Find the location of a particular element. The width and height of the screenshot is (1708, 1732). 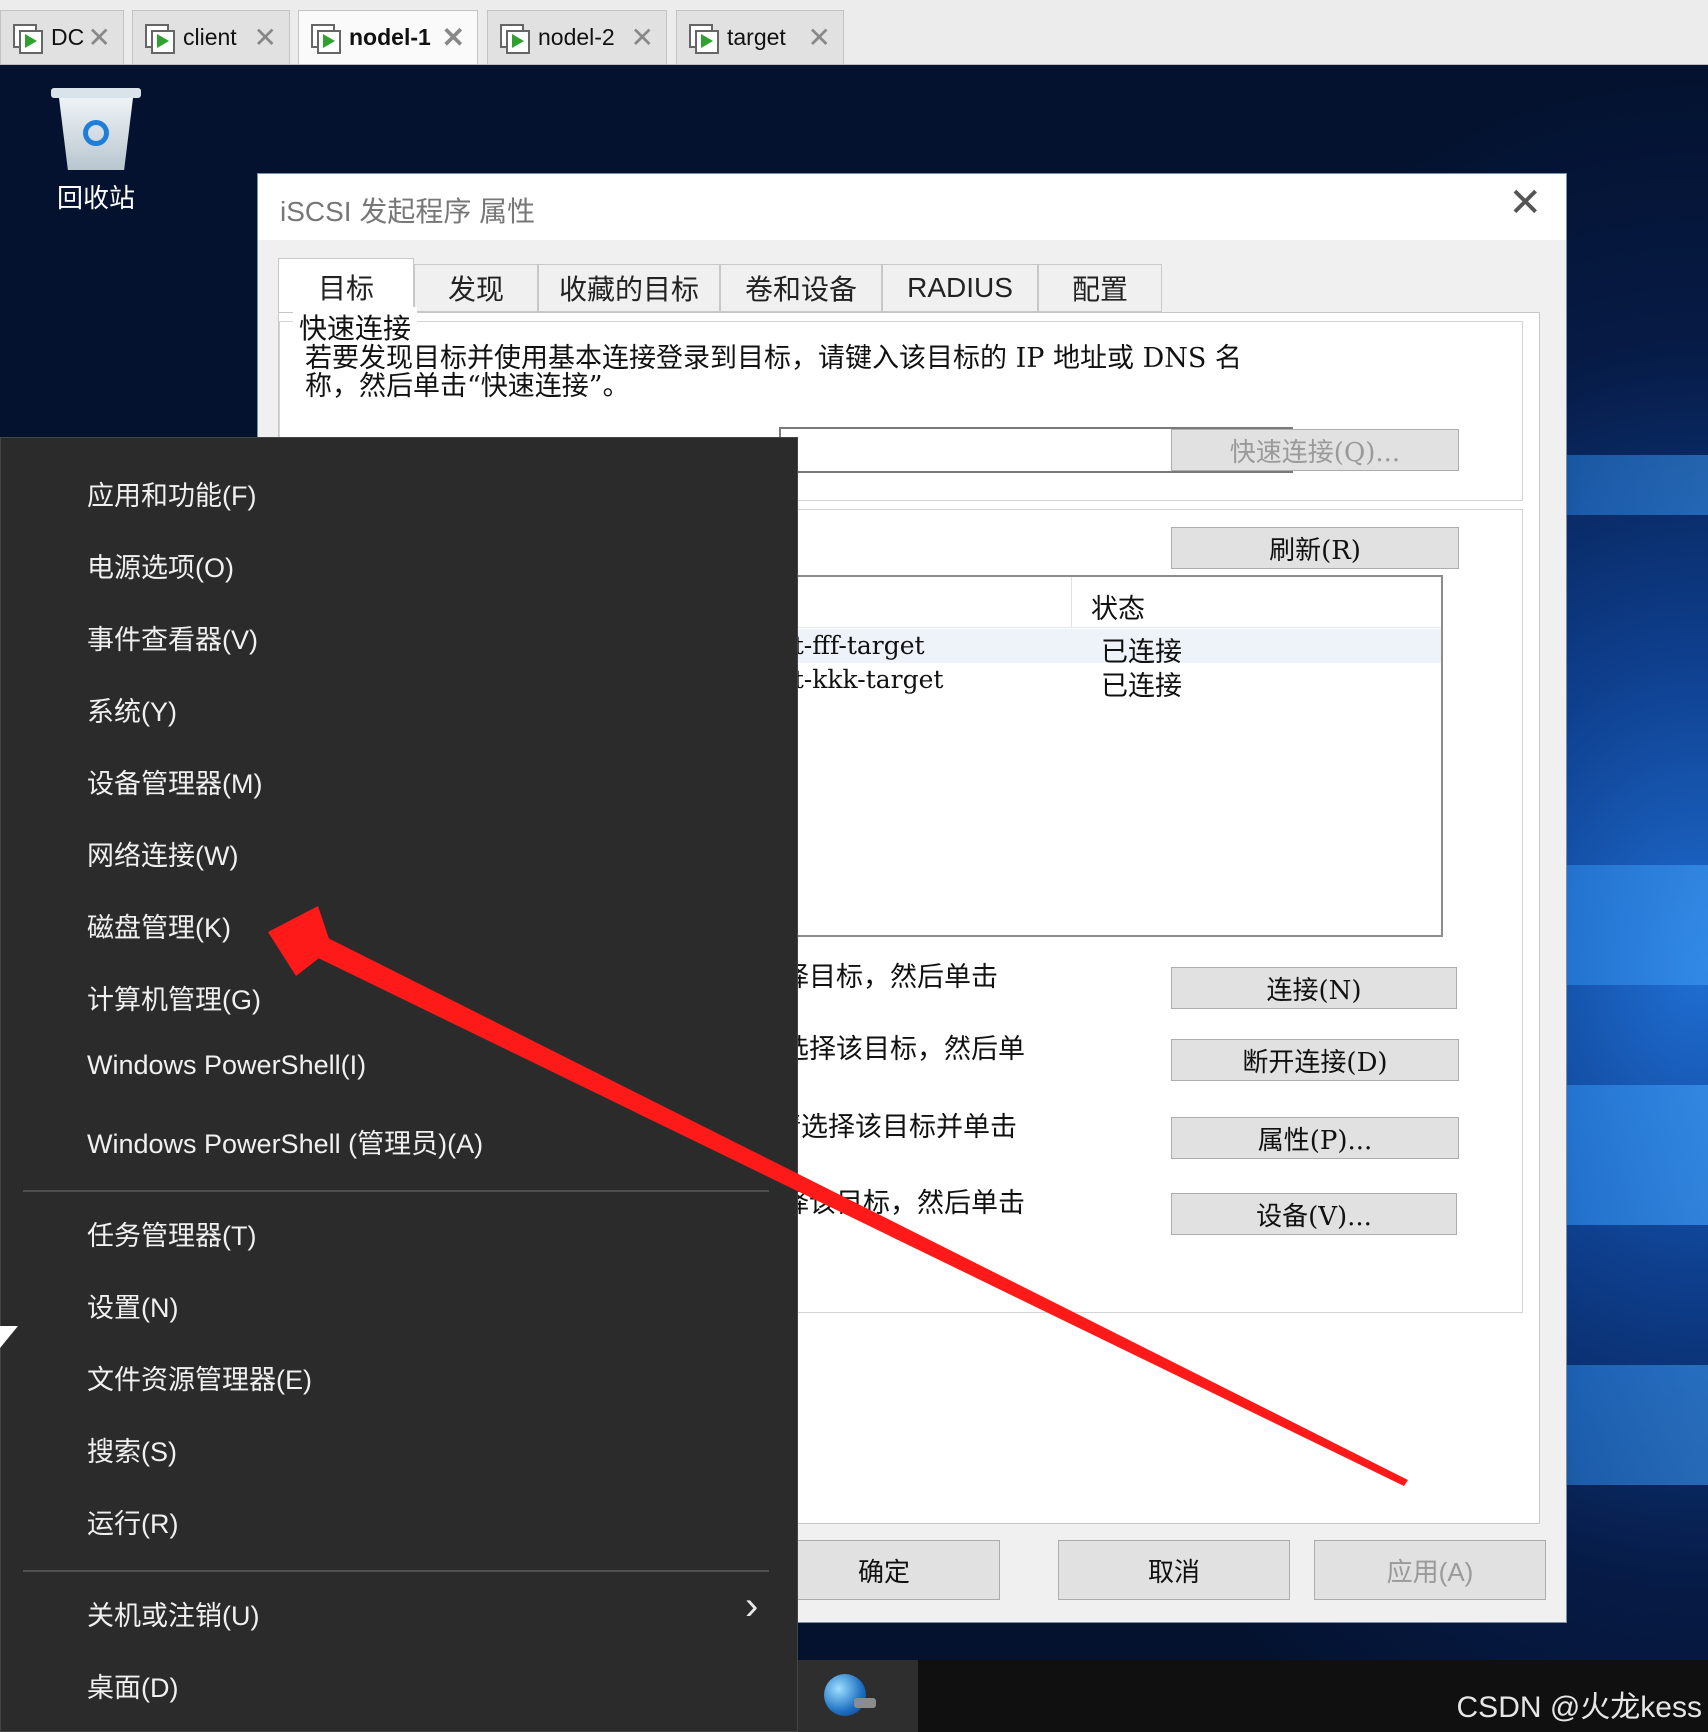

arrow-head is located at coordinates (300, 941).